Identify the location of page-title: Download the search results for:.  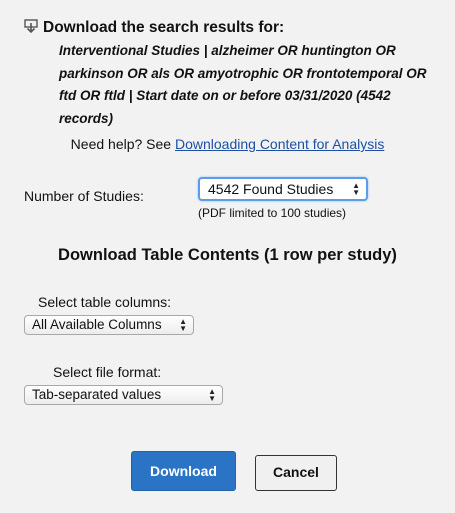
(164, 27).